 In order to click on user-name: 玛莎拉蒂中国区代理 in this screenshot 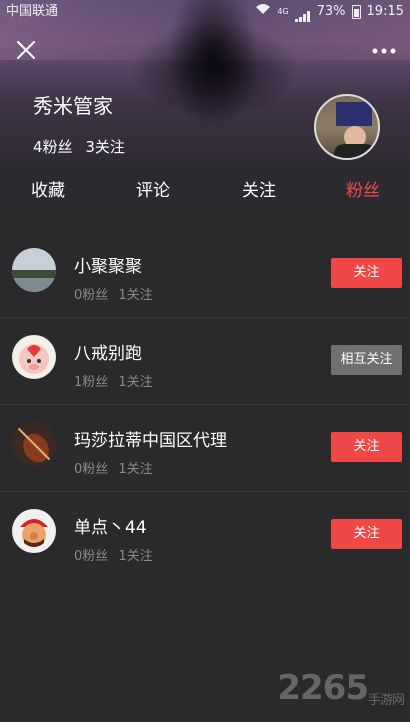, I will do `click(150, 438)`.